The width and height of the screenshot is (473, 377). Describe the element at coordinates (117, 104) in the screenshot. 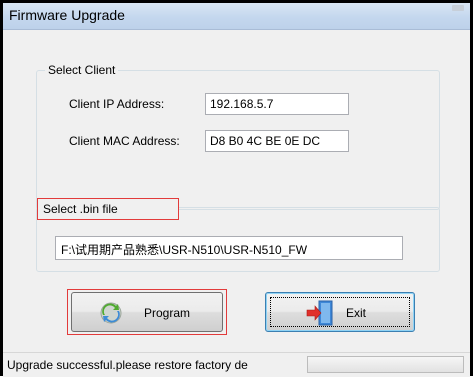

I see `client-ip-label: Client IP Address:` at that location.